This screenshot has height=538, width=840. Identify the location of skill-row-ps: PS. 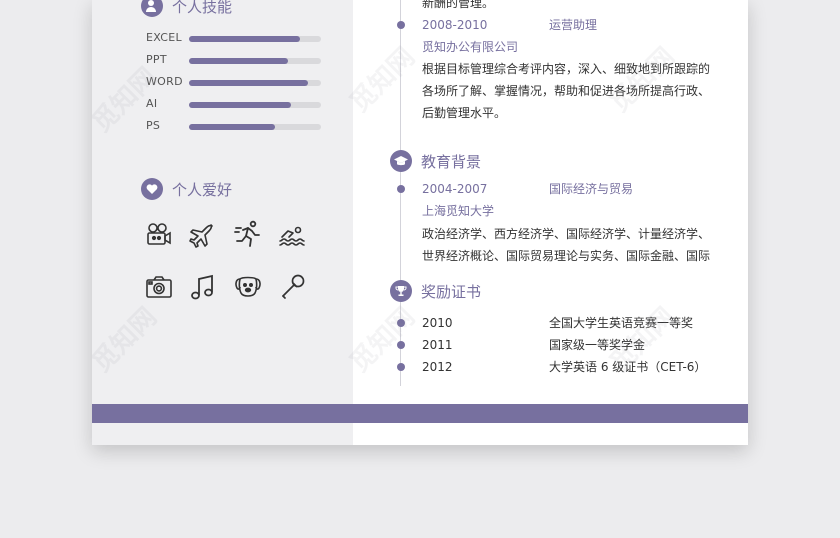
(236, 126).